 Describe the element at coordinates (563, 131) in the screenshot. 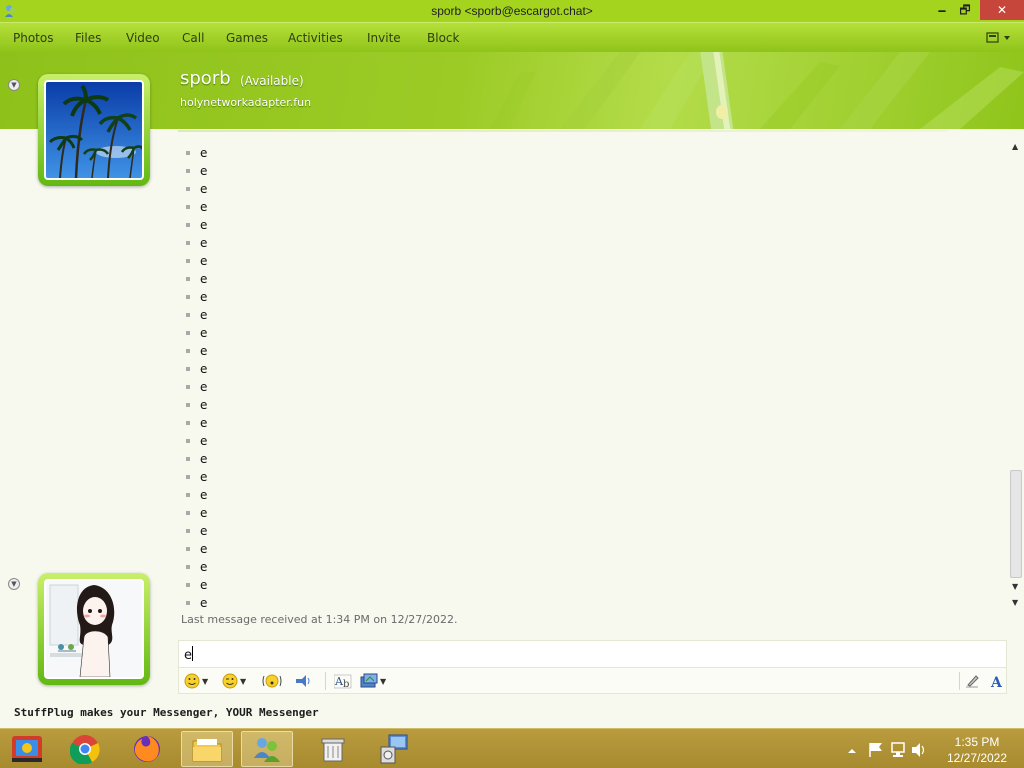

I see `header-divider` at that location.